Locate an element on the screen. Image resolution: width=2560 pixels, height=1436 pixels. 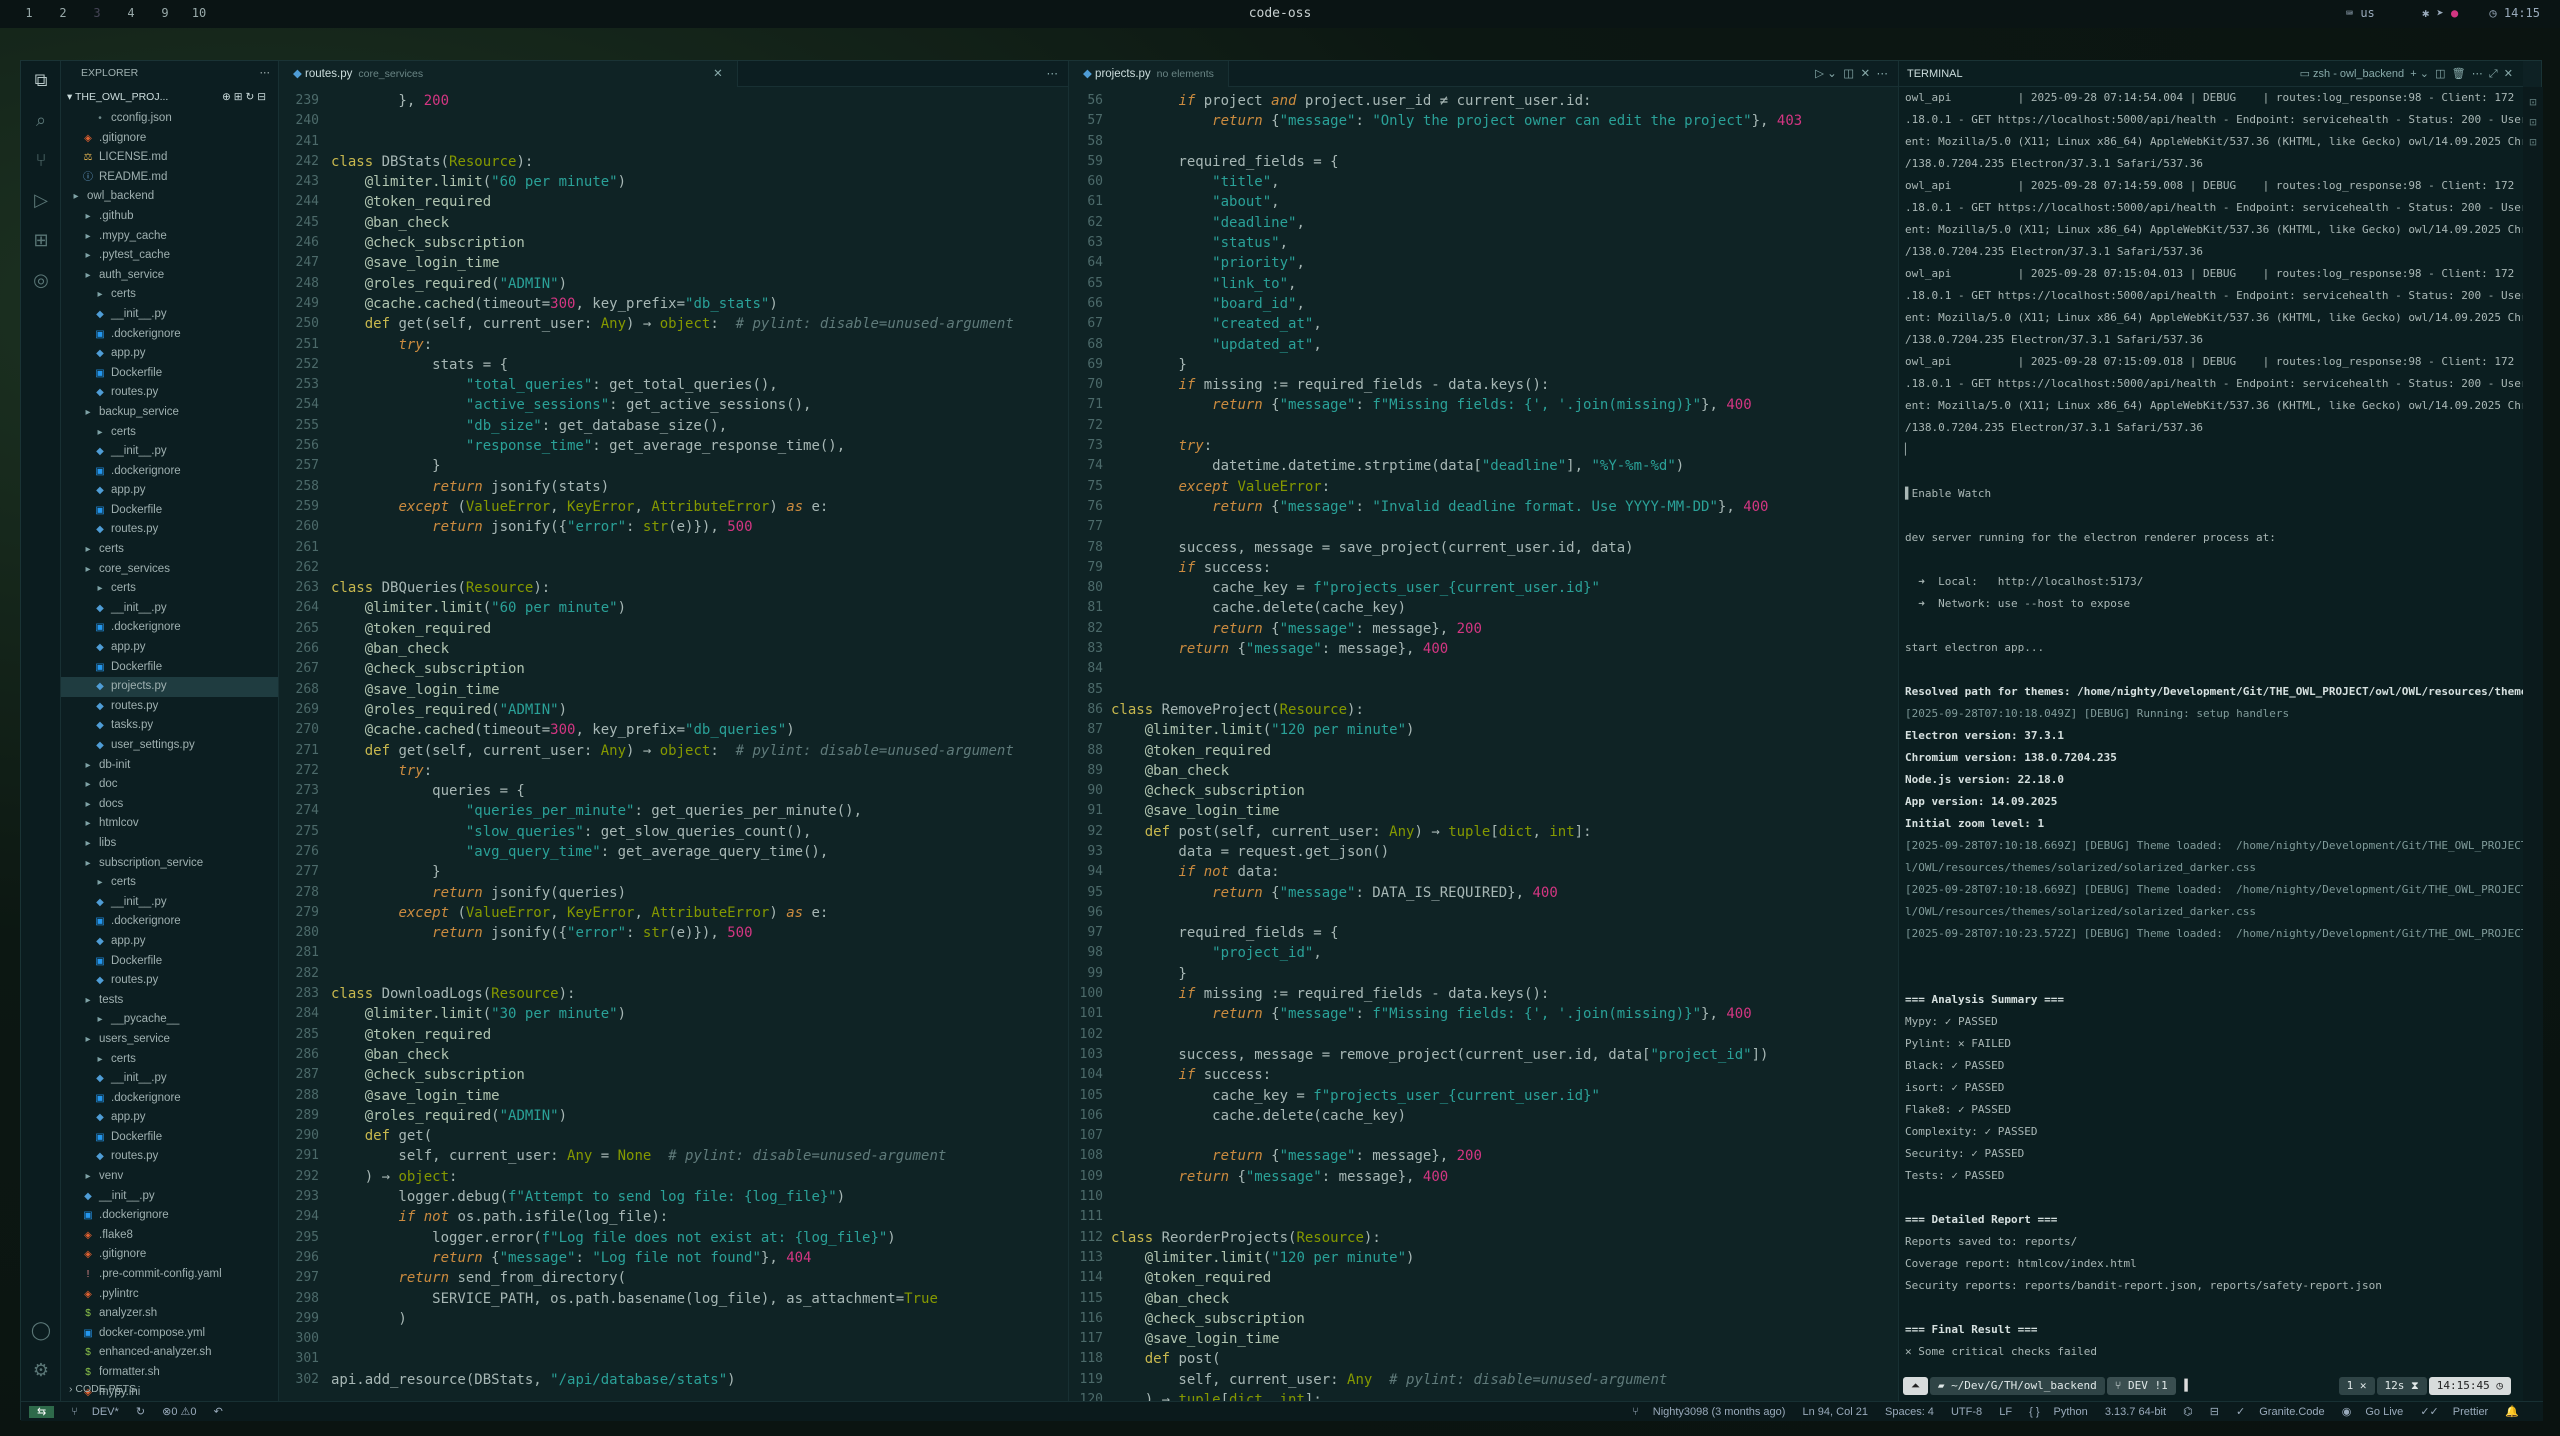
code-line: 117 @save_login_time is located at coordinates (1483, 1339).